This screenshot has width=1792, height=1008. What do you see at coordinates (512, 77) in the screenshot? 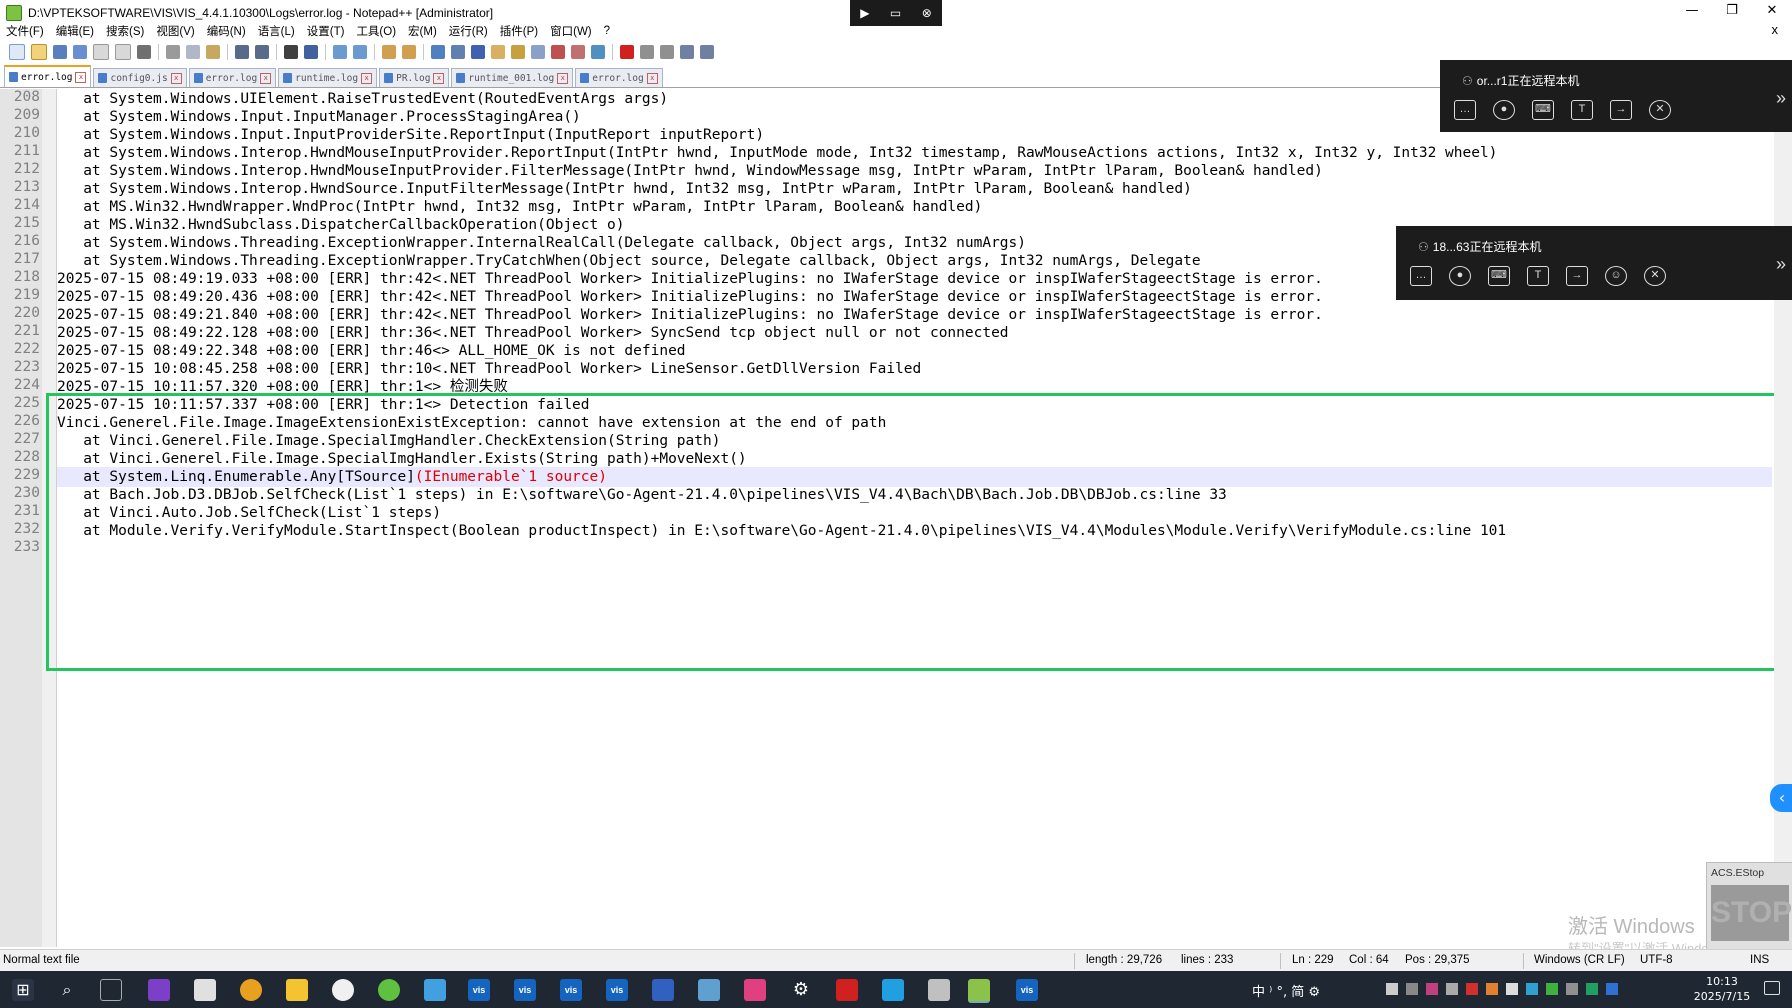
I see `tab-runtime-001-log: runtime_001.log x` at bounding box center [512, 77].